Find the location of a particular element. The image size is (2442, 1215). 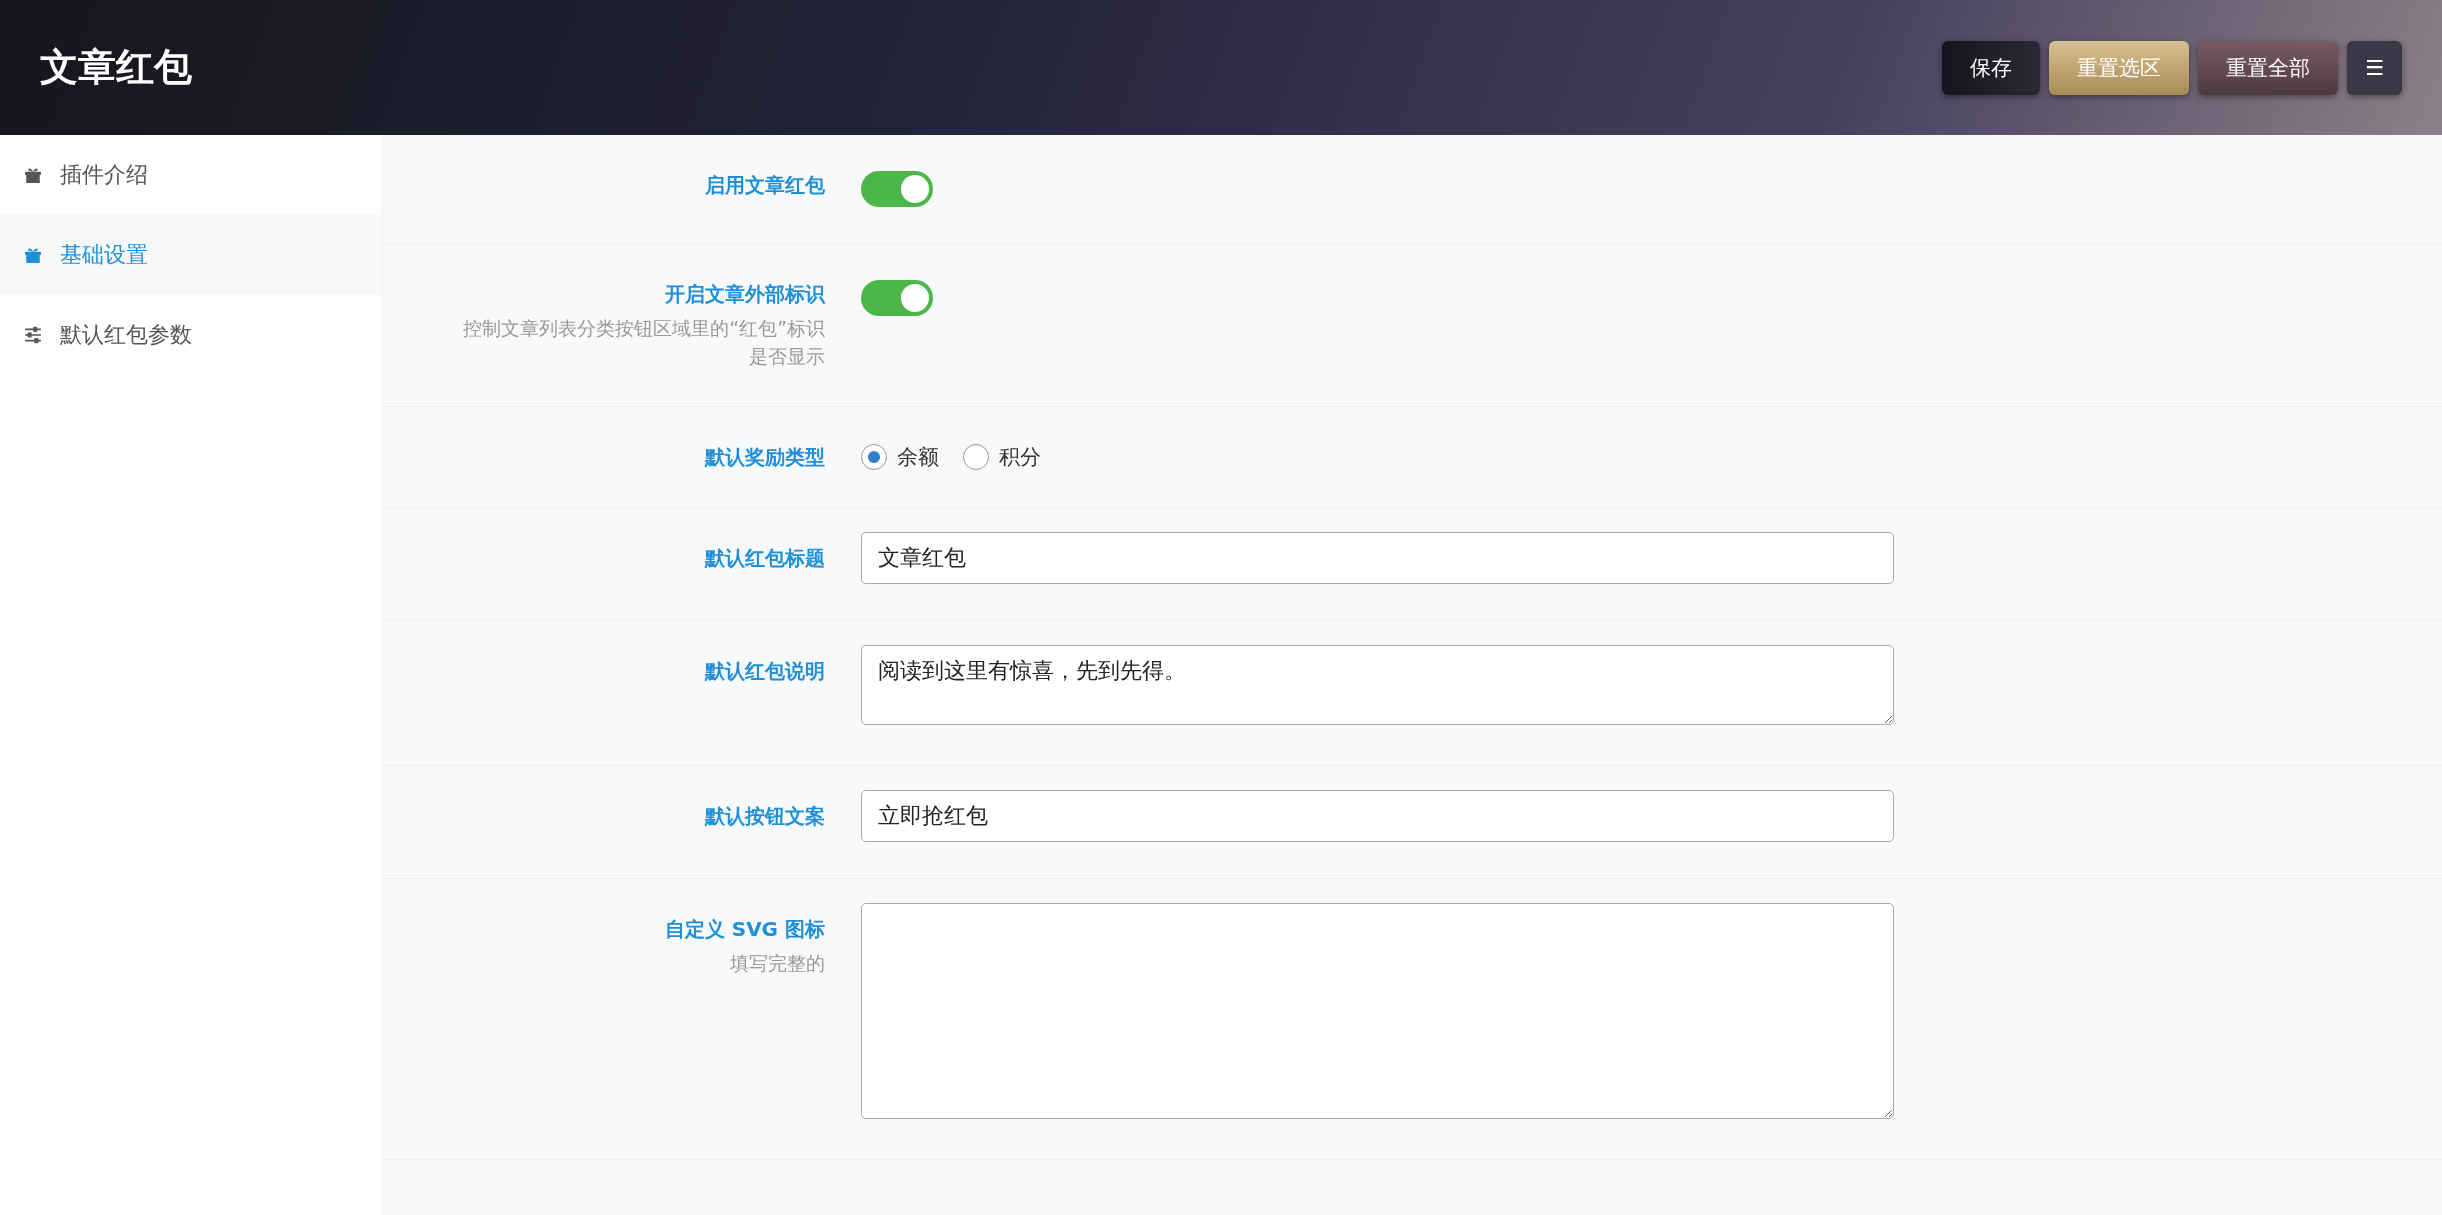

text-area: 阅读到这里有惊喜，先到先得。 is located at coordinates (1377, 685).